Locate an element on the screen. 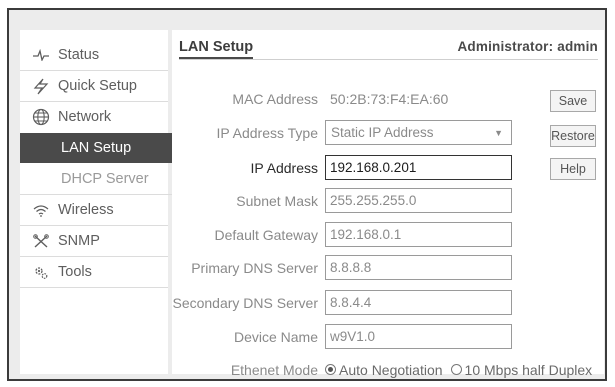 This screenshot has width=615, height=387. ip-type-select: Static IP Address ▼ is located at coordinates (418, 132).